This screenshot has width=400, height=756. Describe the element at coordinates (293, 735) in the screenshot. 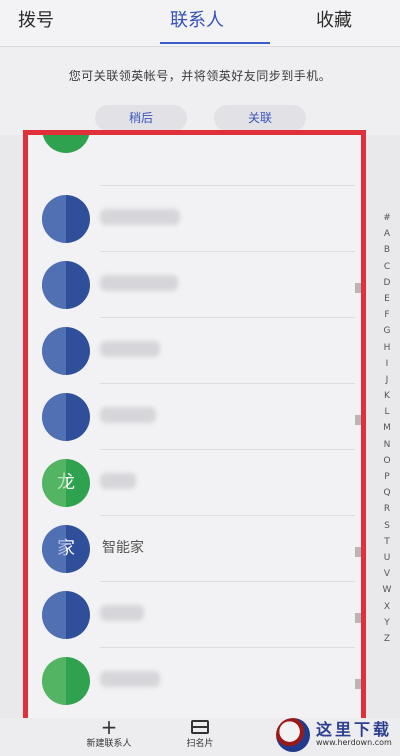

I see `watermark-logo-icon` at that location.